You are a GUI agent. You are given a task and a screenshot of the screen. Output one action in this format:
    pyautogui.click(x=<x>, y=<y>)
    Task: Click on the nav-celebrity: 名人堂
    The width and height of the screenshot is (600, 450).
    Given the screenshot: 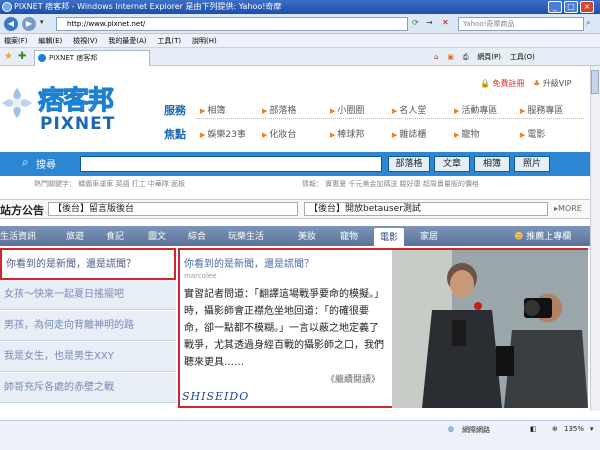 What is the action you would take?
    pyautogui.click(x=412, y=111)
    